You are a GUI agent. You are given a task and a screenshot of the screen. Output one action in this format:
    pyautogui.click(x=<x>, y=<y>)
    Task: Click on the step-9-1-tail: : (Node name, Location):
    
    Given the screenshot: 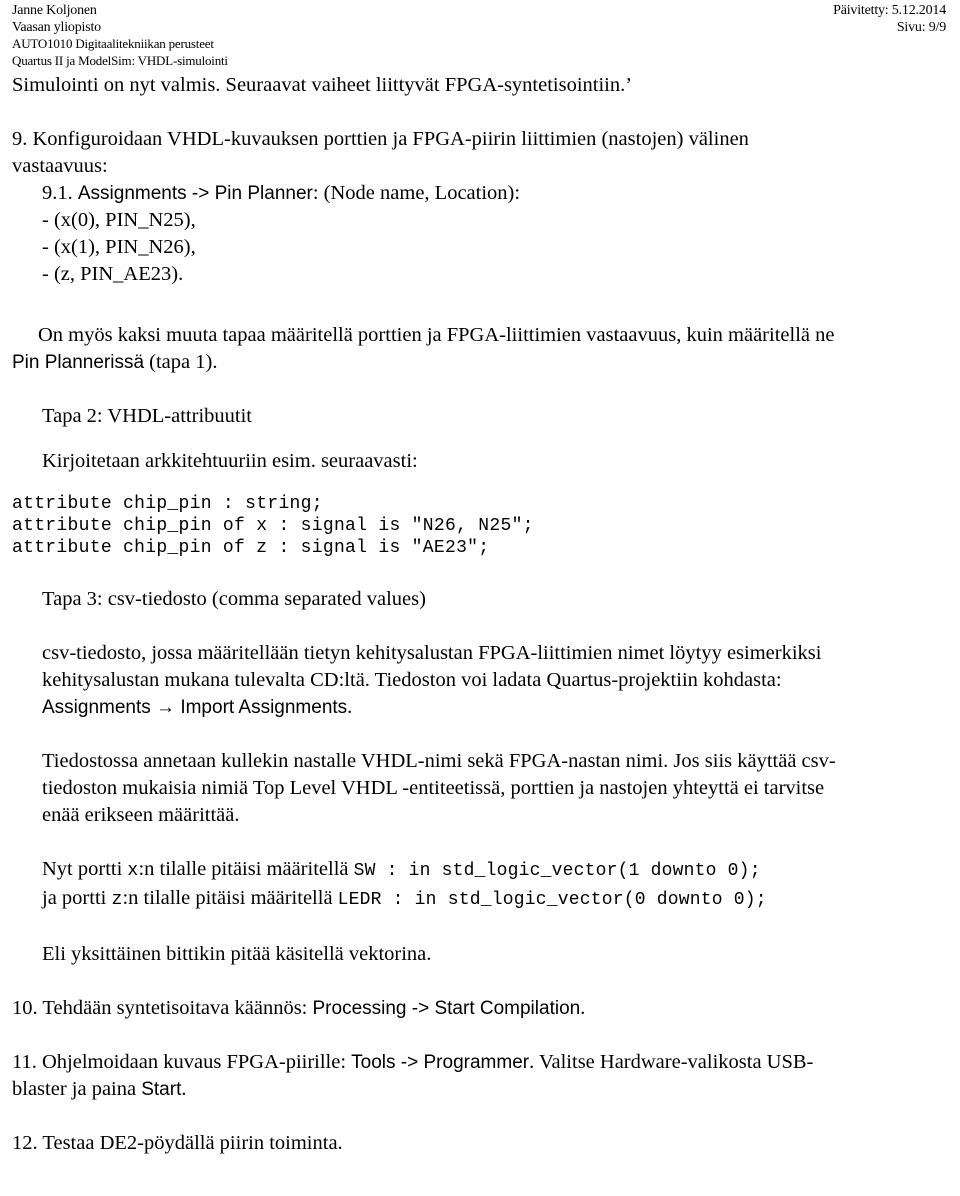 What is the action you would take?
    pyautogui.click(x=416, y=193)
    